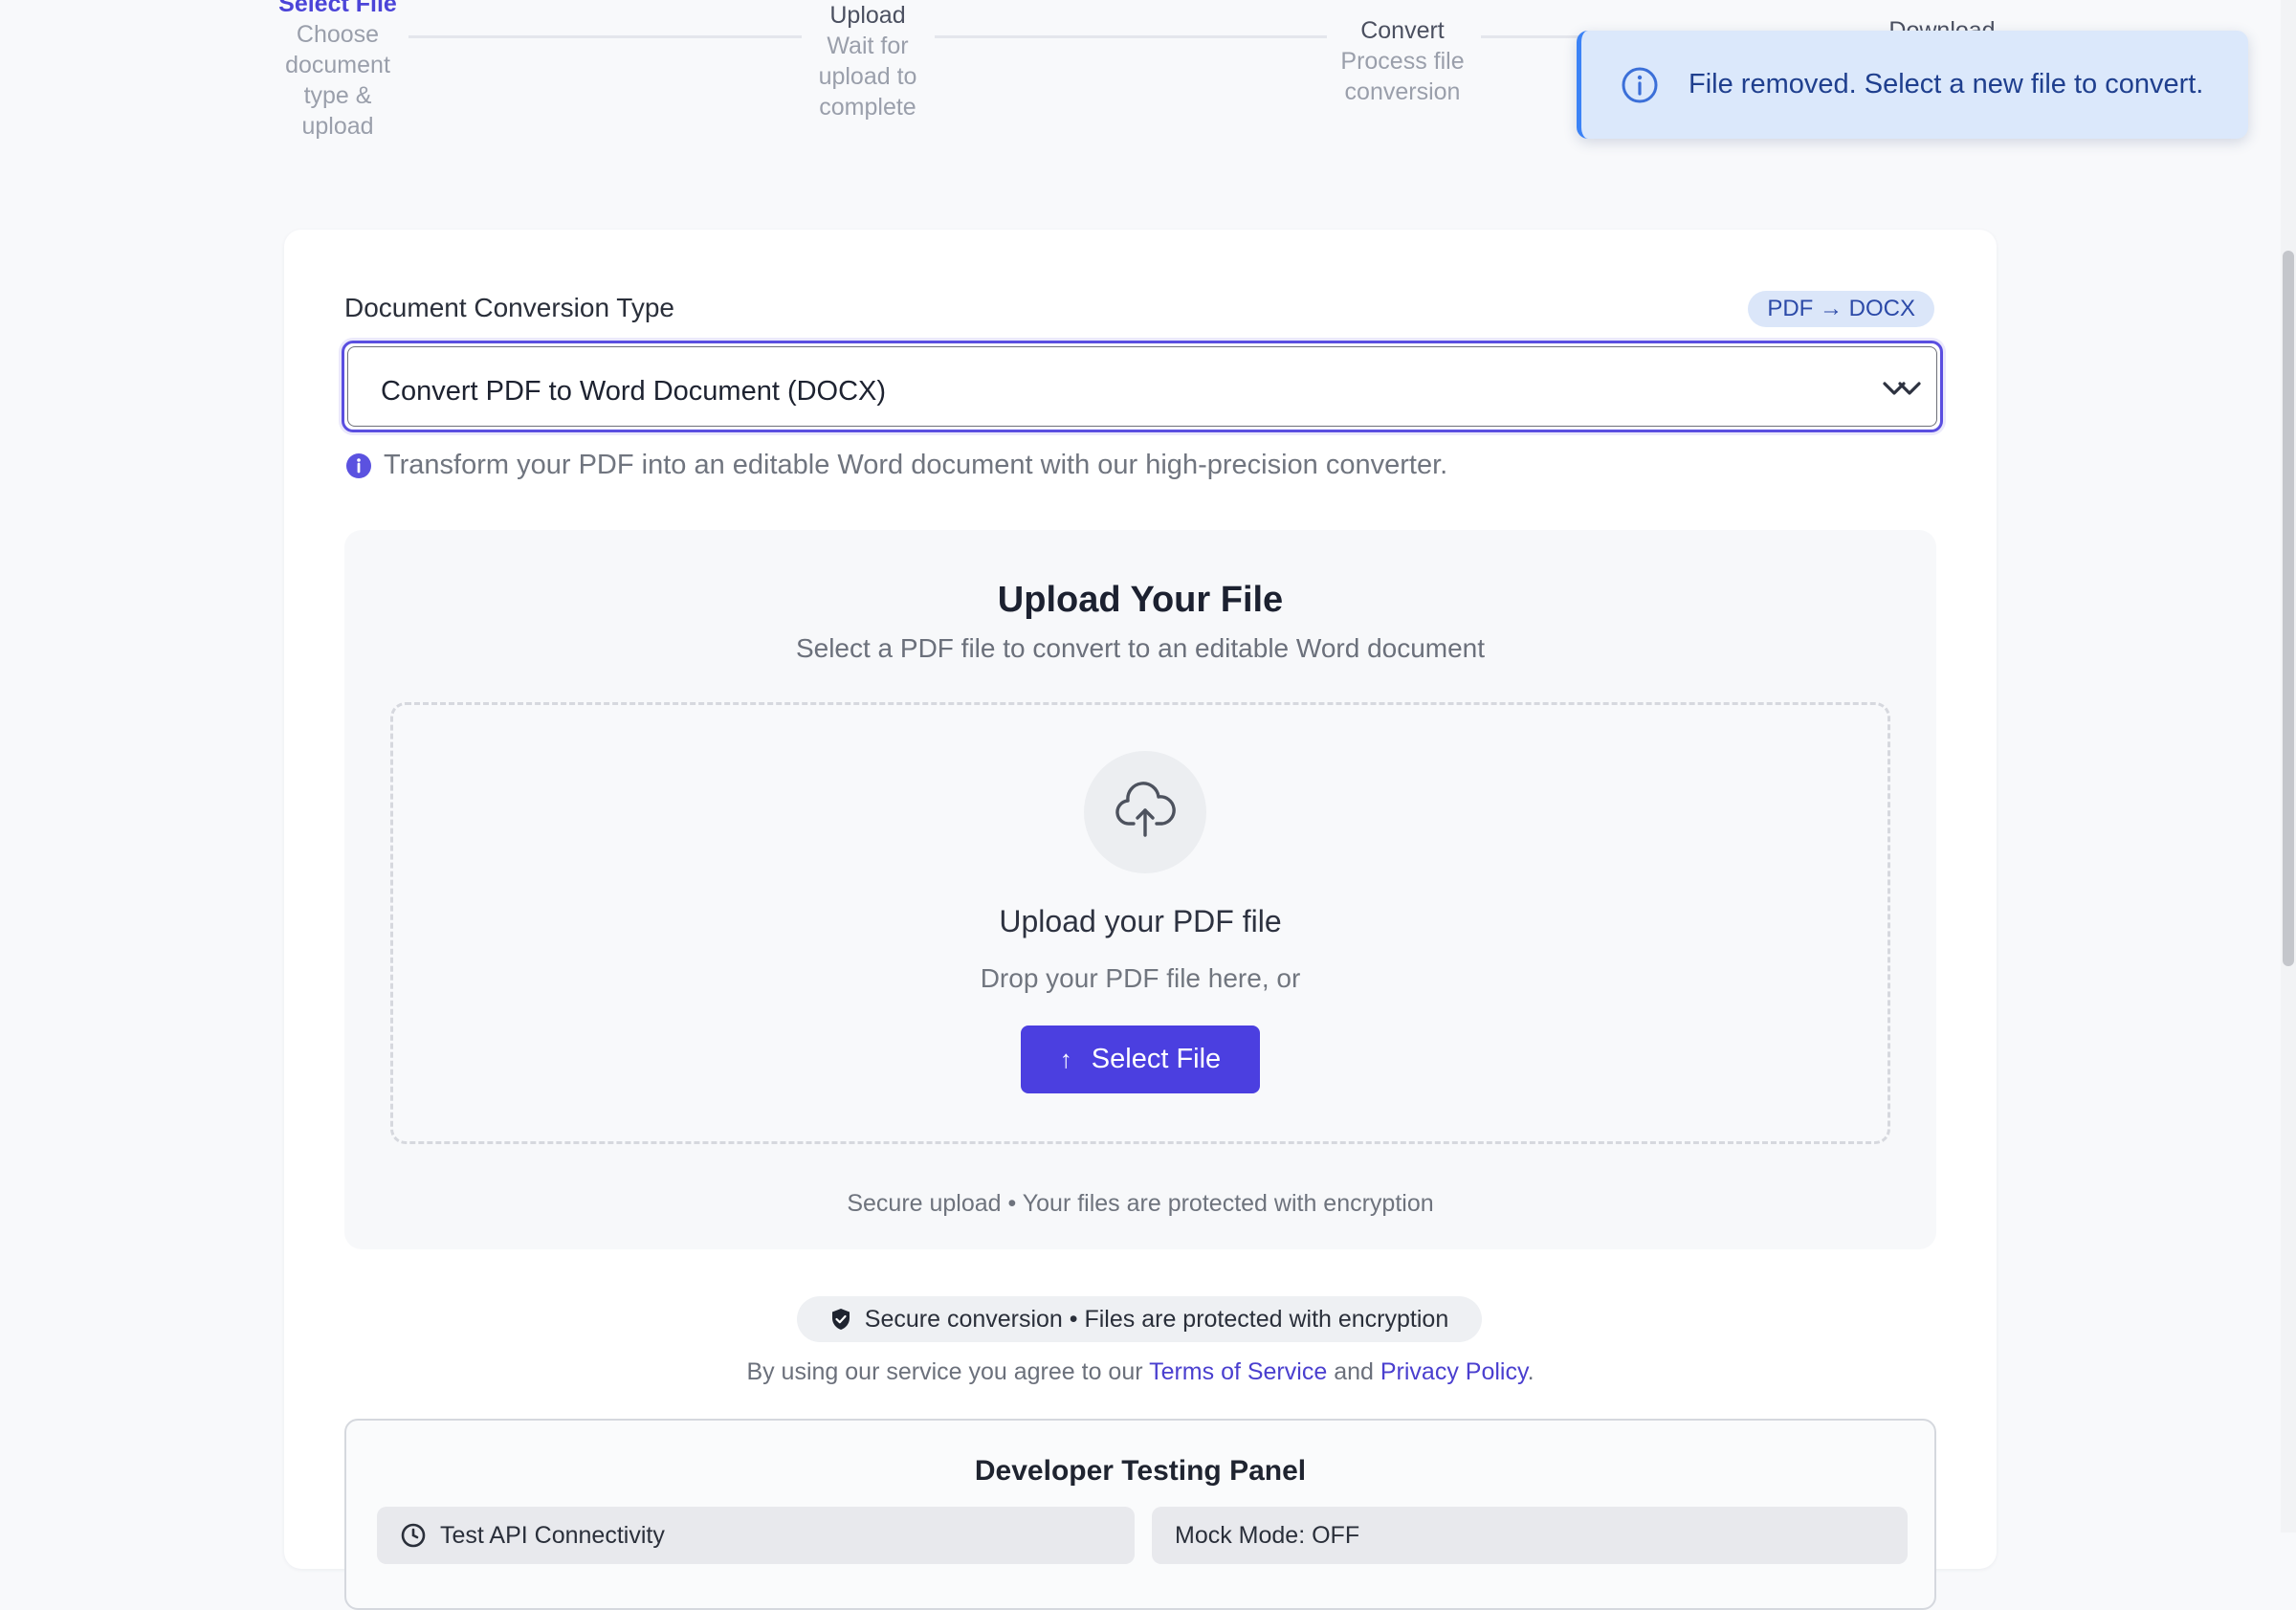  Describe the element at coordinates (1402, 76) in the screenshot. I see `step-description: Process file conversion` at that location.